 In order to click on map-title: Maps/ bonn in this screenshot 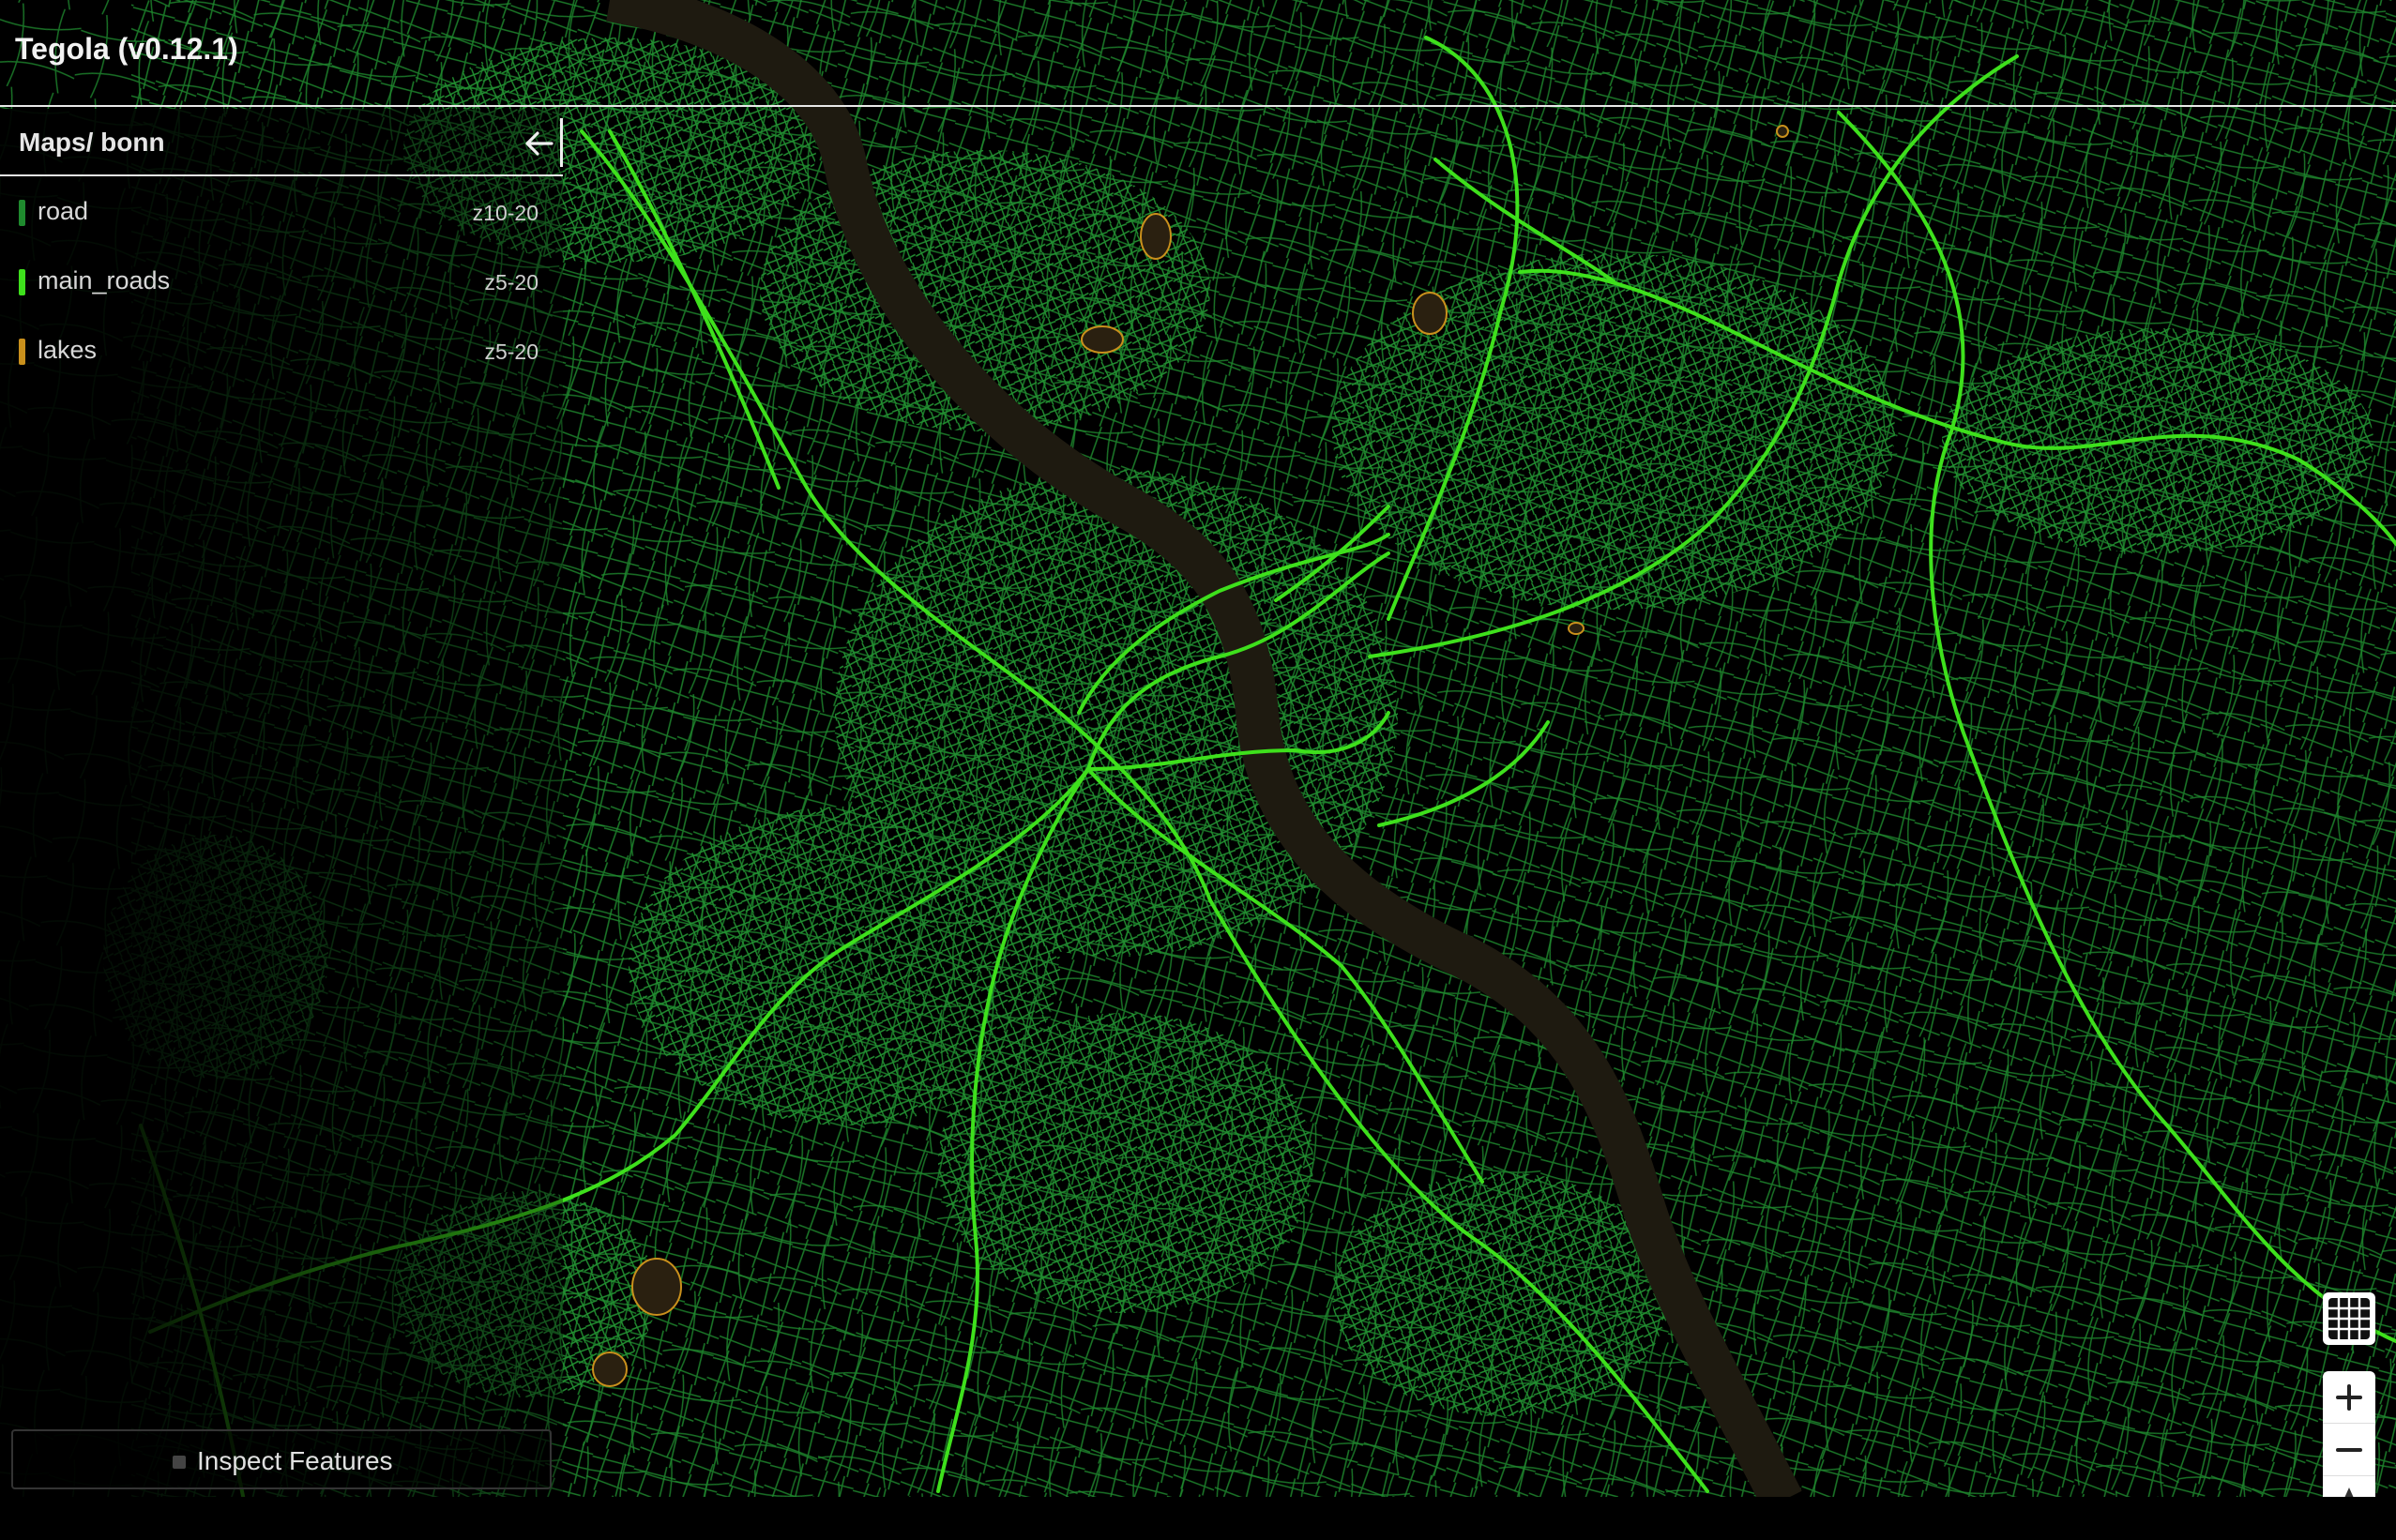, I will do `click(92, 142)`.